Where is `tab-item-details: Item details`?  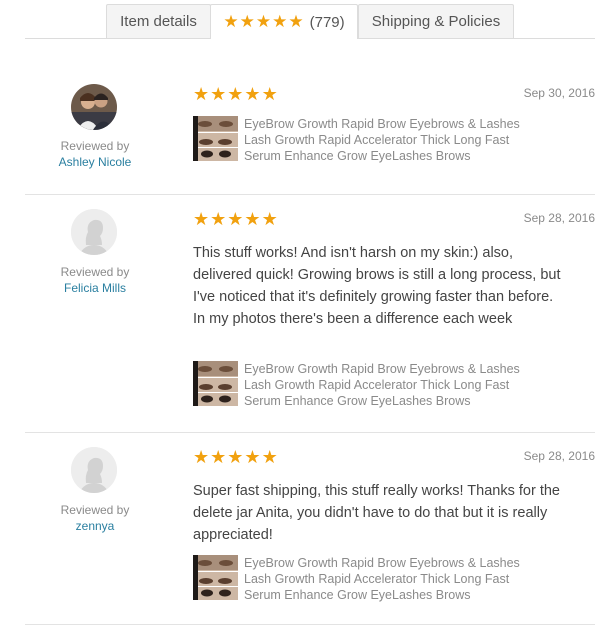 tab-item-details: Item details is located at coordinates (158, 21).